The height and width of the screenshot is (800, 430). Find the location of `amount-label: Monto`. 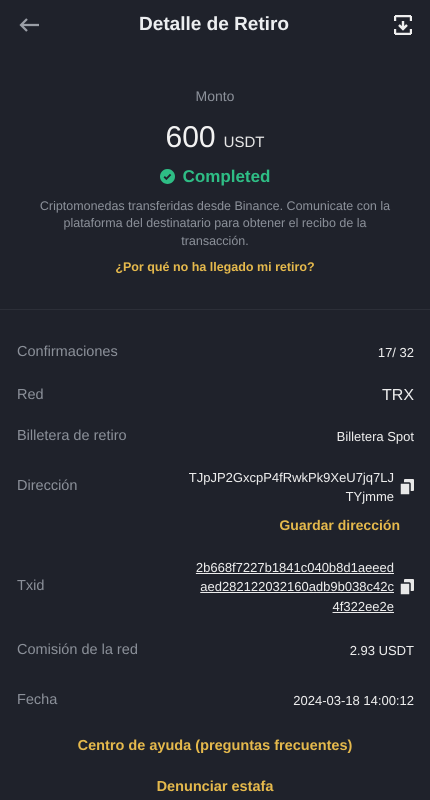

amount-label: Monto is located at coordinates (215, 96).